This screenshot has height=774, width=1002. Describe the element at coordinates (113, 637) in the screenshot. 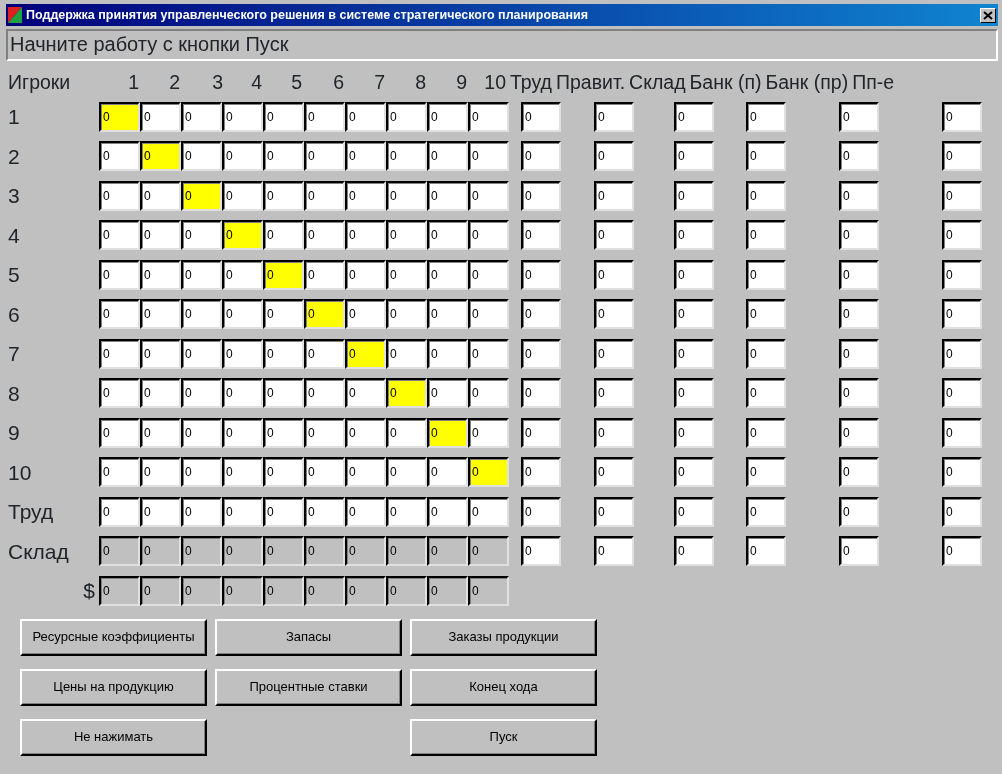

I see `command-button: Ресурсные коэффициенты` at that location.